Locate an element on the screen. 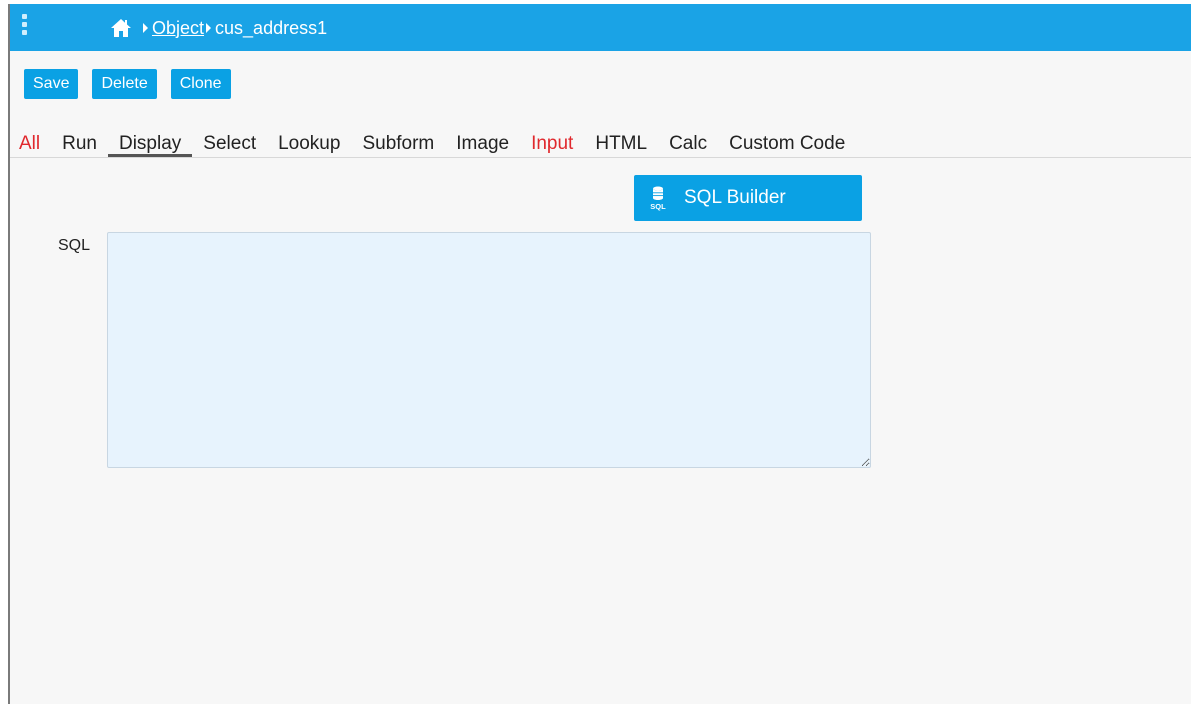  delete-button: Delete is located at coordinates (124, 84).